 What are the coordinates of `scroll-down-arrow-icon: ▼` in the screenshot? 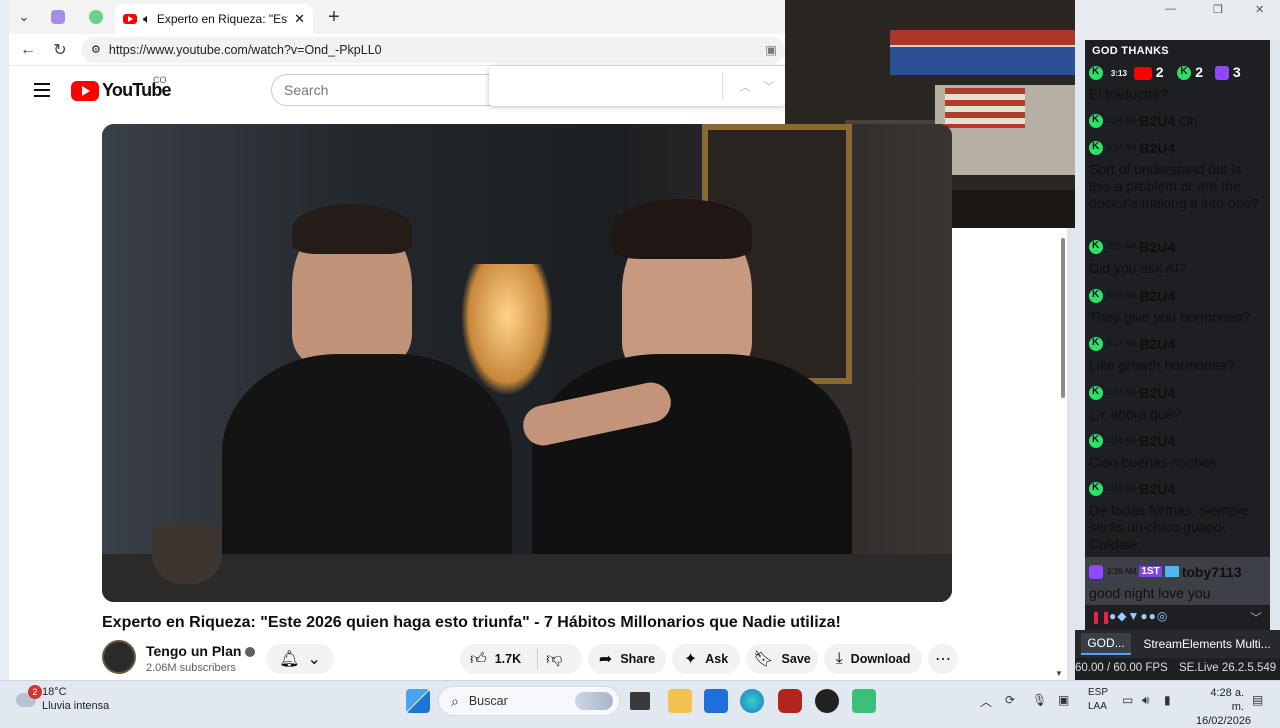 It's located at (1059, 673).